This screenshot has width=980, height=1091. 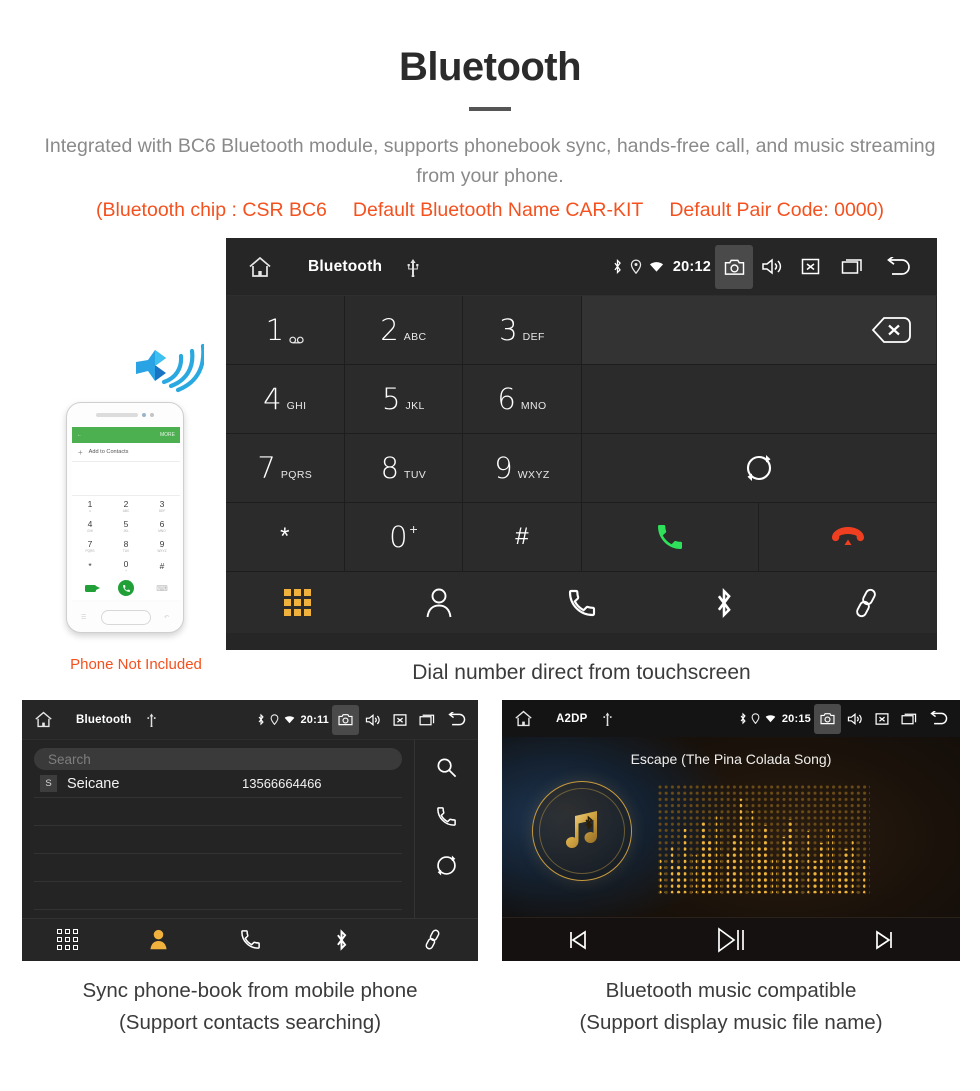 What do you see at coordinates (90, 550) in the screenshot?
I see `phone-key-sub: PQRS` at bounding box center [90, 550].